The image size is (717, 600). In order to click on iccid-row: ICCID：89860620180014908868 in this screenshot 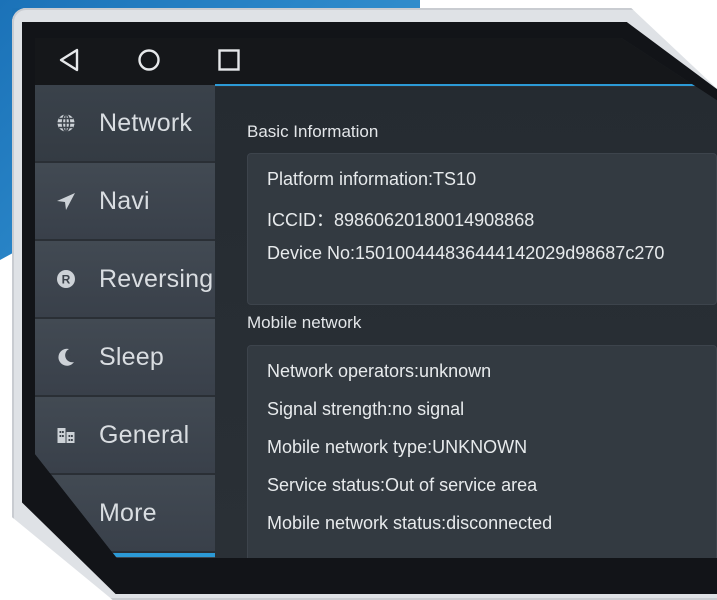, I will do `click(401, 220)`.